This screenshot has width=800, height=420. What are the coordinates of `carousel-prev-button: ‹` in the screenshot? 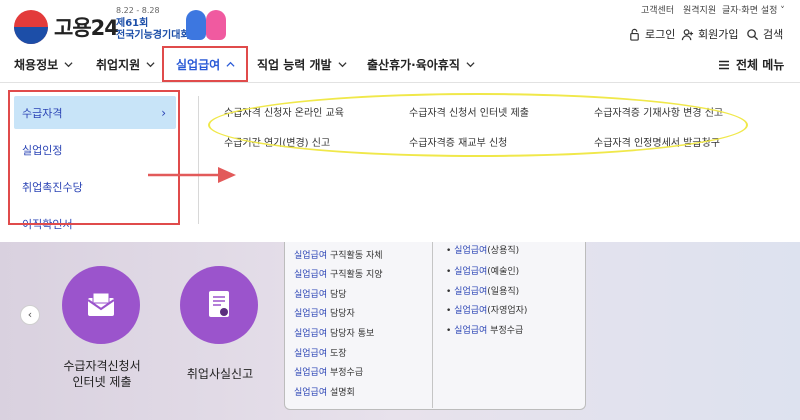 It's located at (30, 315).